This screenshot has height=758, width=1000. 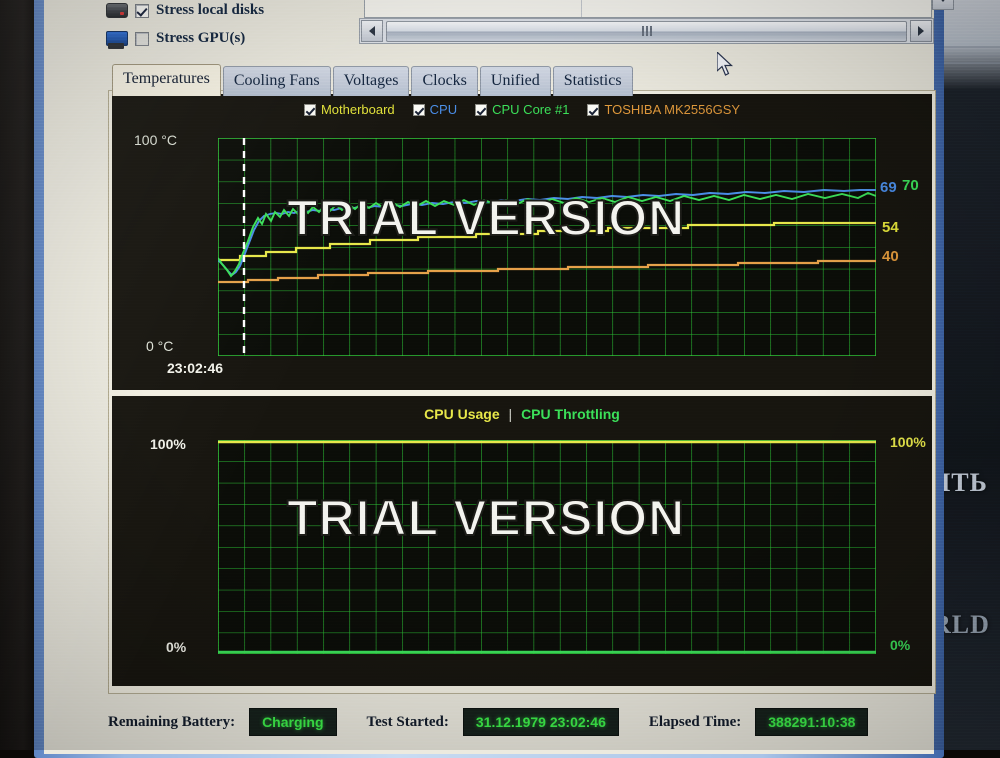 I want to click on legend-label-cpu: CPU, so click(x=443, y=109).